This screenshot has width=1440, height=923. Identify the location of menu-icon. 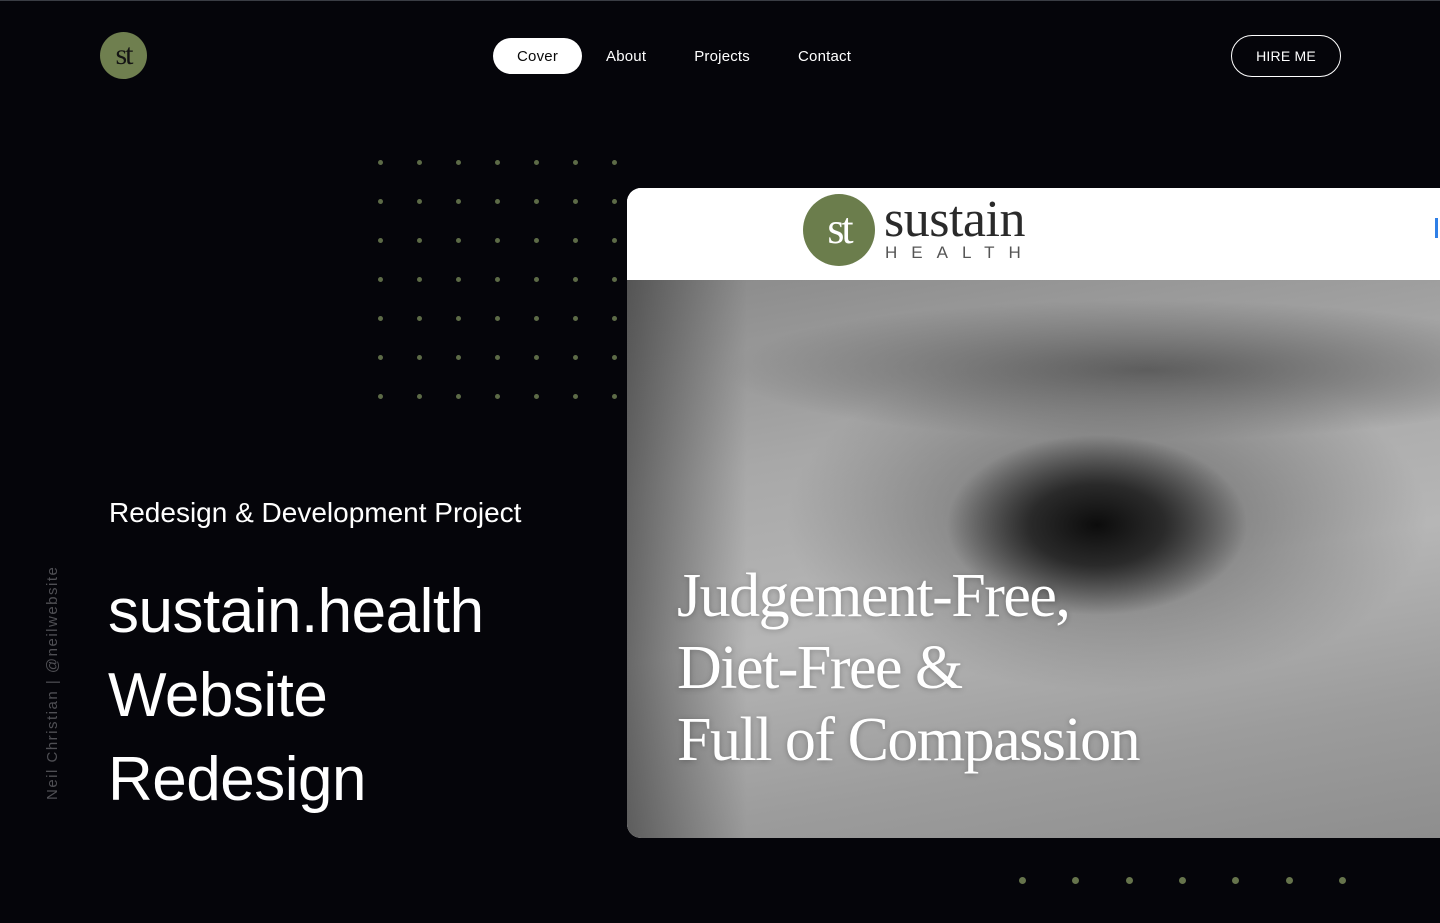
(1436, 228).